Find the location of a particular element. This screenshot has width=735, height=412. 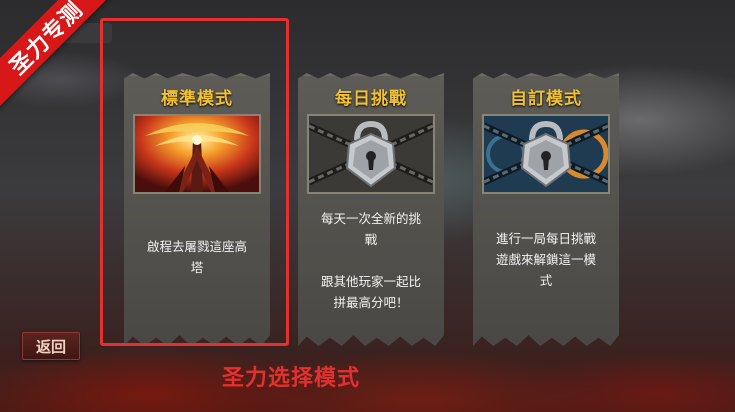

mode-card-description: 每天一次全新的挑 戰 跟其他玩家一起比 拼最高分吧！ is located at coordinates (370, 260).